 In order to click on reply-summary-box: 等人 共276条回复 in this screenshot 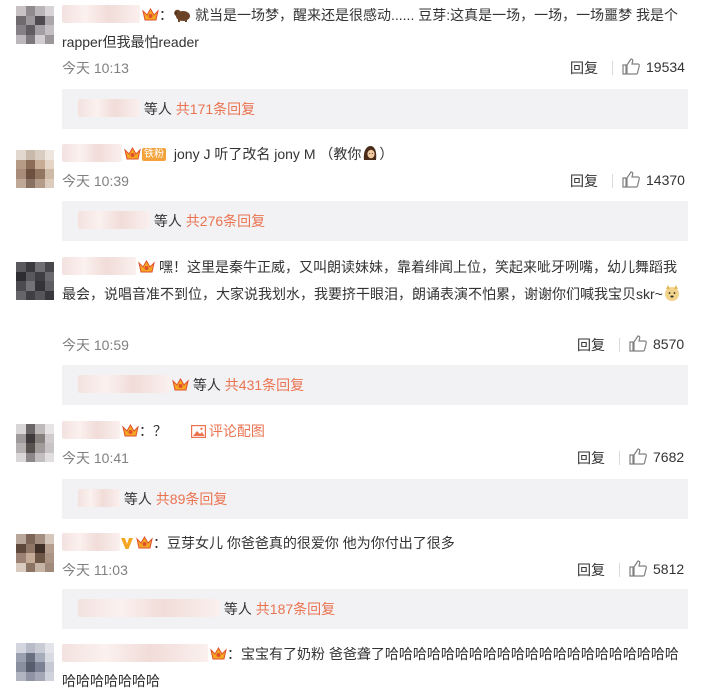, I will do `click(375, 221)`.